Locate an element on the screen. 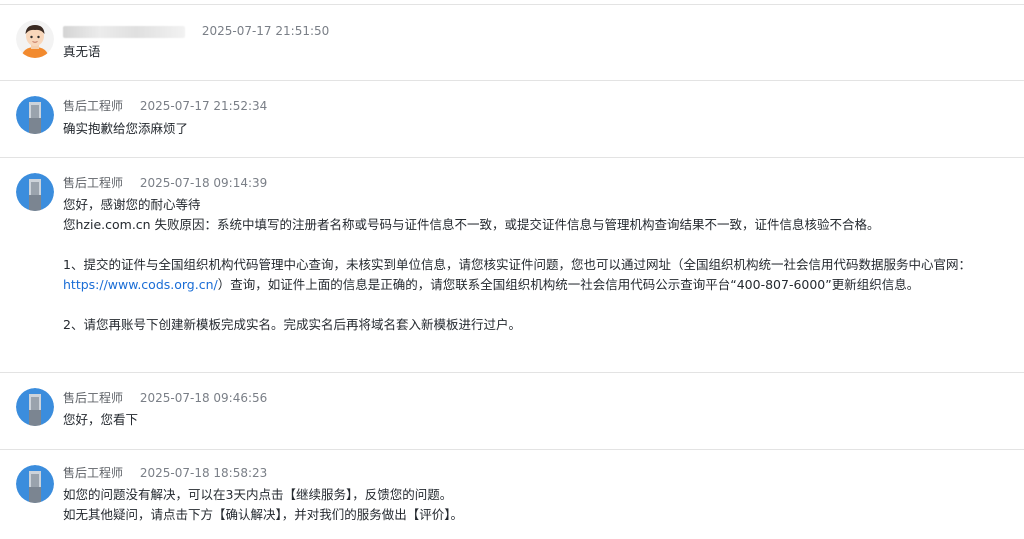  instruction-item-2: 2、请您再账号下创建新模板完成实名。完成实名后再将域名套入新模板进行过户。 is located at coordinates (292, 324).